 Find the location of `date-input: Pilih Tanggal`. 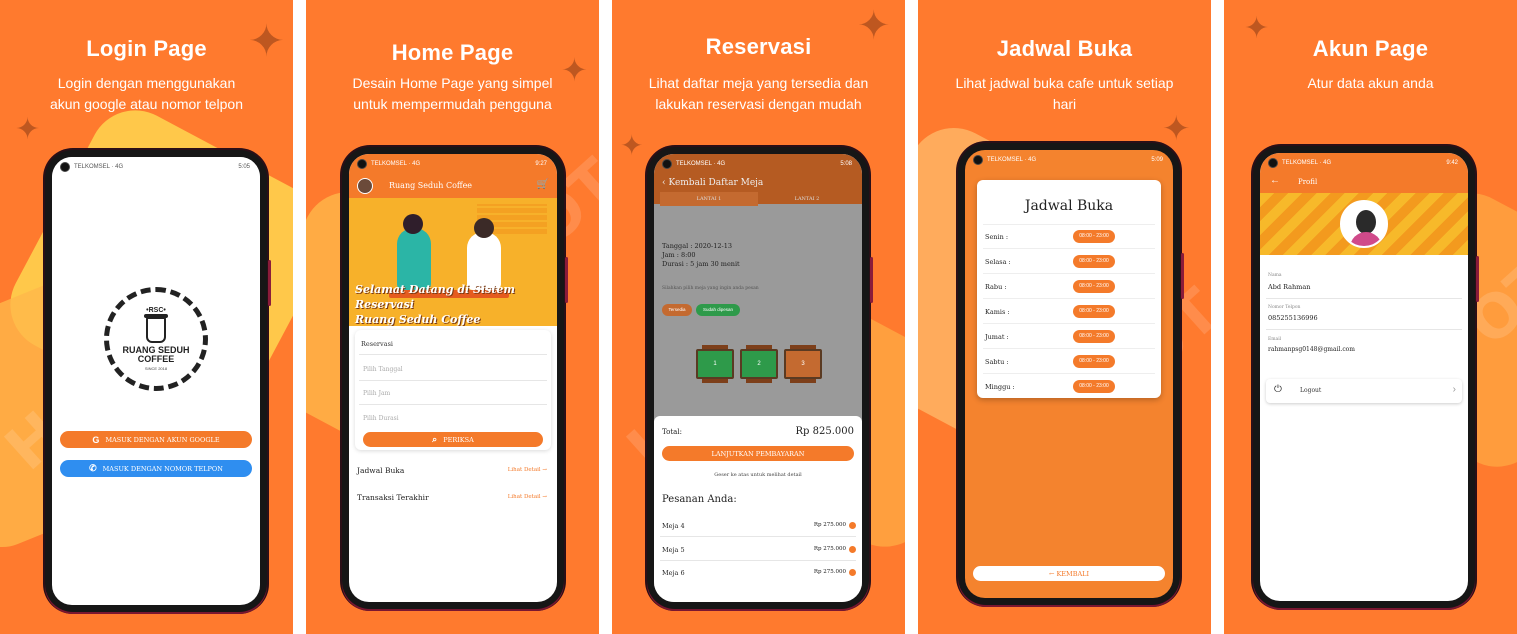

date-input: Pilih Tanggal is located at coordinates (383, 369).